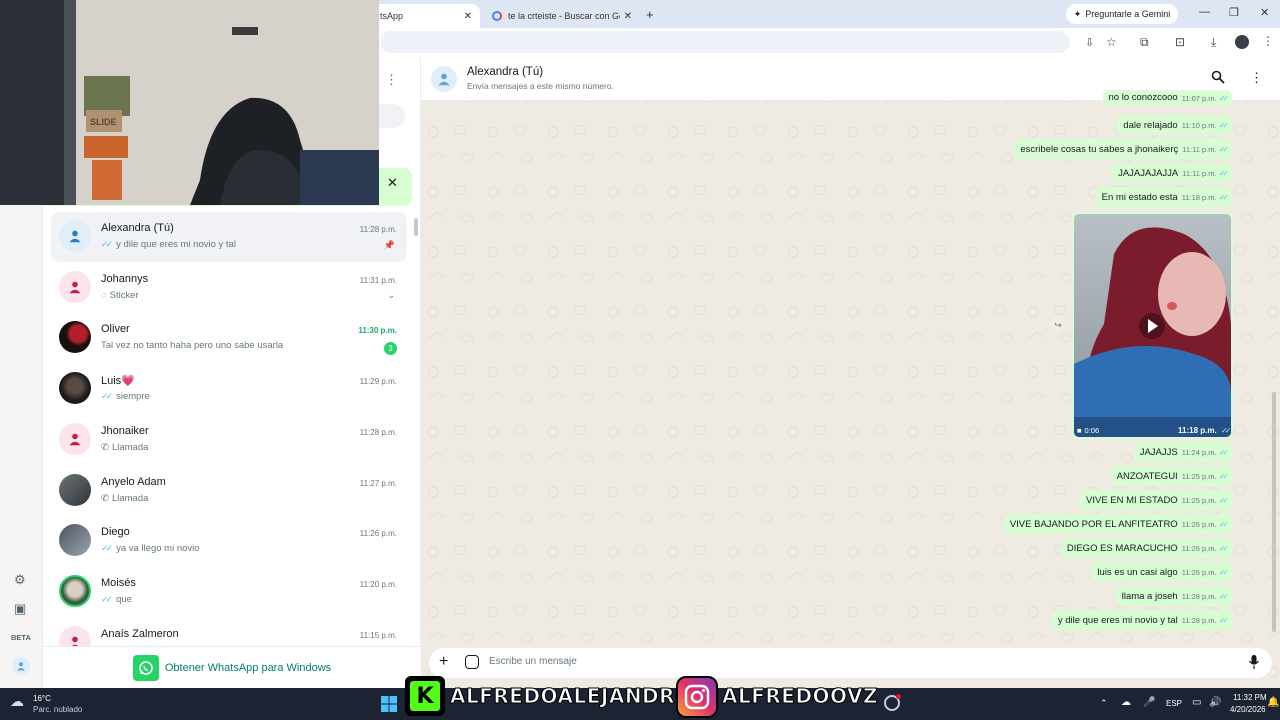 The height and width of the screenshot is (720, 1280). Describe the element at coordinates (1256, 78) in the screenshot. I see `conversation-menu-icon: ⋮` at that location.